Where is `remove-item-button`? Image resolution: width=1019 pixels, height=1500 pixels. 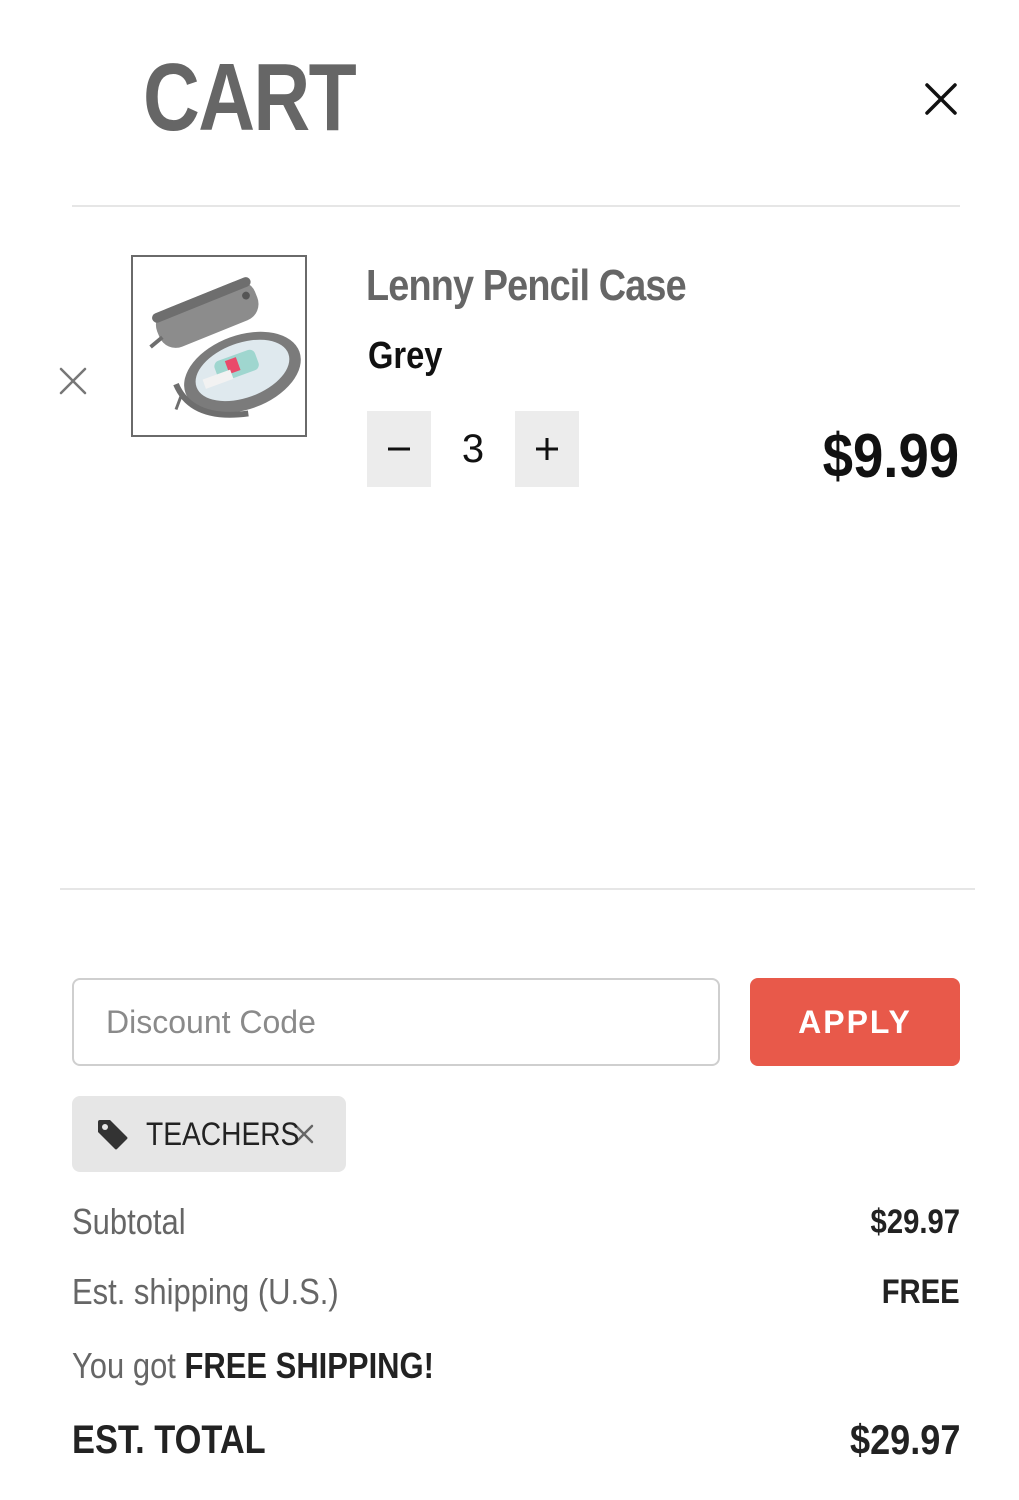 remove-item-button is located at coordinates (73, 381).